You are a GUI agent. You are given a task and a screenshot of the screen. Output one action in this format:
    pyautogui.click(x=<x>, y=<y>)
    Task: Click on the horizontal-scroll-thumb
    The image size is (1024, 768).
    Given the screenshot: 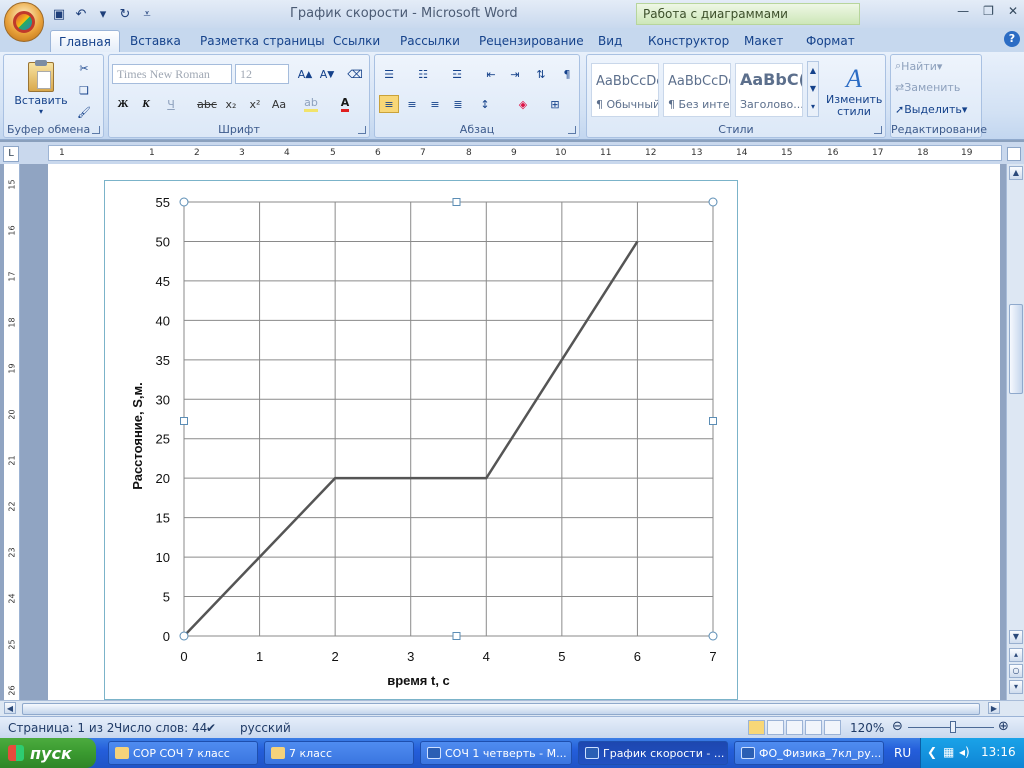 What is the action you would take?
    pyautogui.click(x=501, y=709)
    